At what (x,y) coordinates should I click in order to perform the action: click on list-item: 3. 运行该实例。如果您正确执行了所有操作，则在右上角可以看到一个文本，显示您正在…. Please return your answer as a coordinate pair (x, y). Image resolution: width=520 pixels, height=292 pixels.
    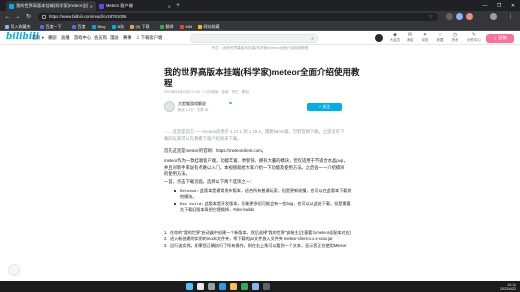
    Looking at the image, I should click on (255, 245).